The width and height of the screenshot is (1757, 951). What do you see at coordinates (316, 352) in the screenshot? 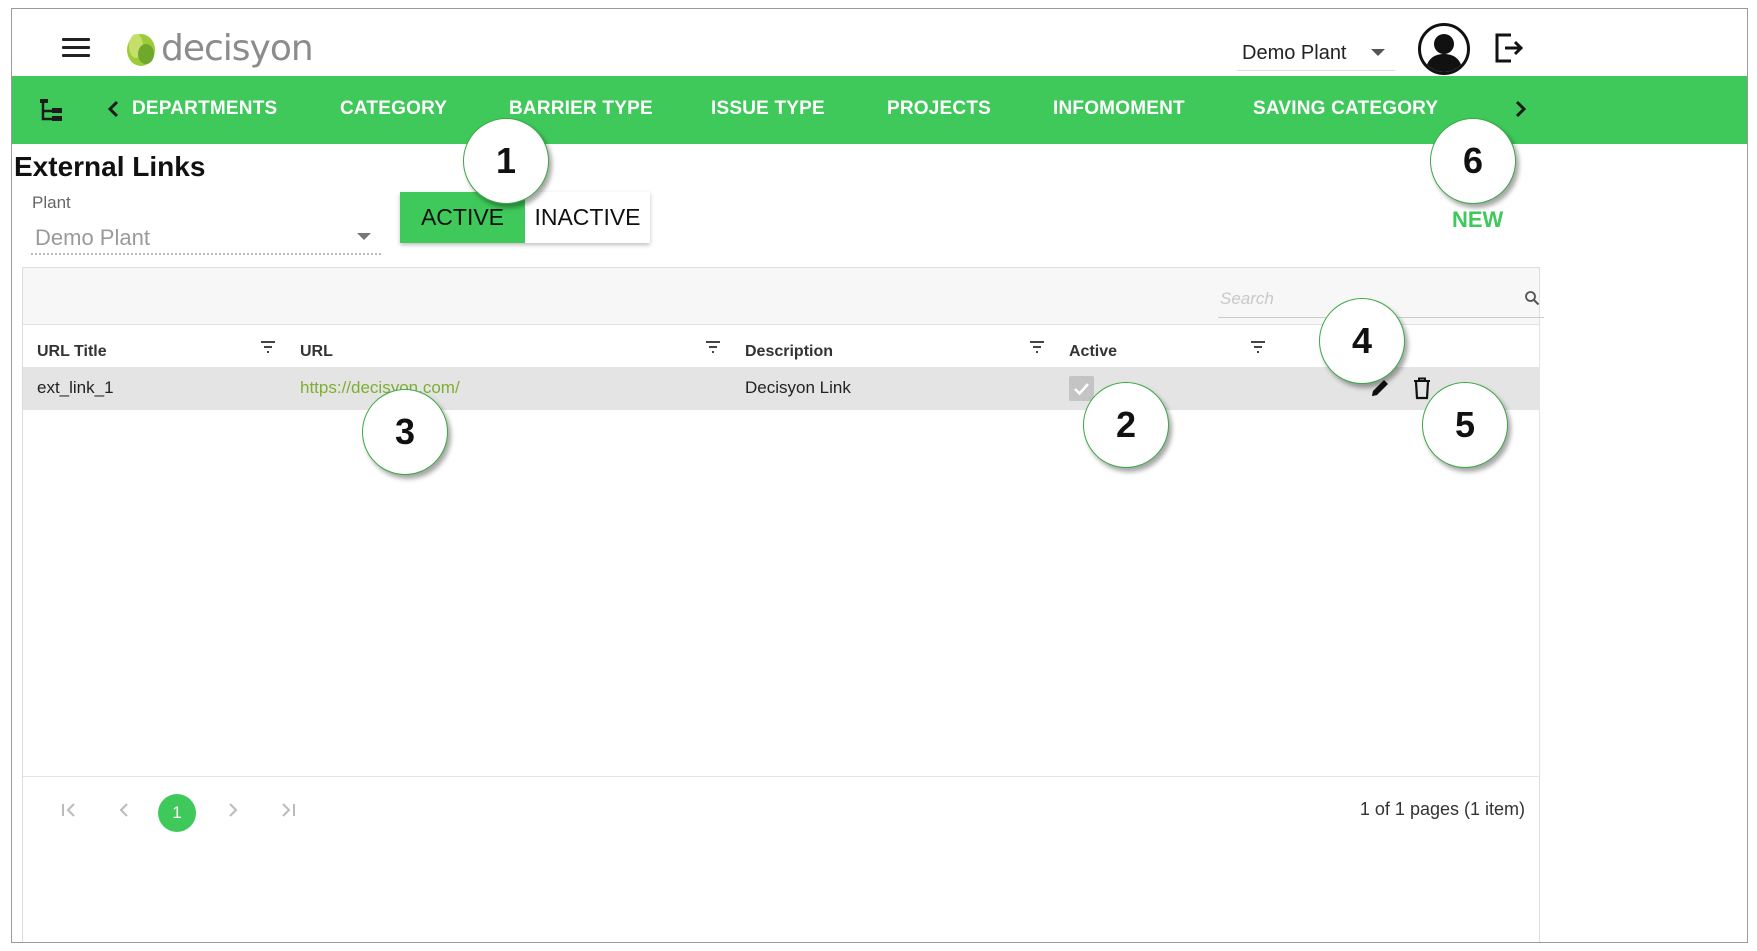
I see `column-header-url: URL` at bounding box center [316, 352].